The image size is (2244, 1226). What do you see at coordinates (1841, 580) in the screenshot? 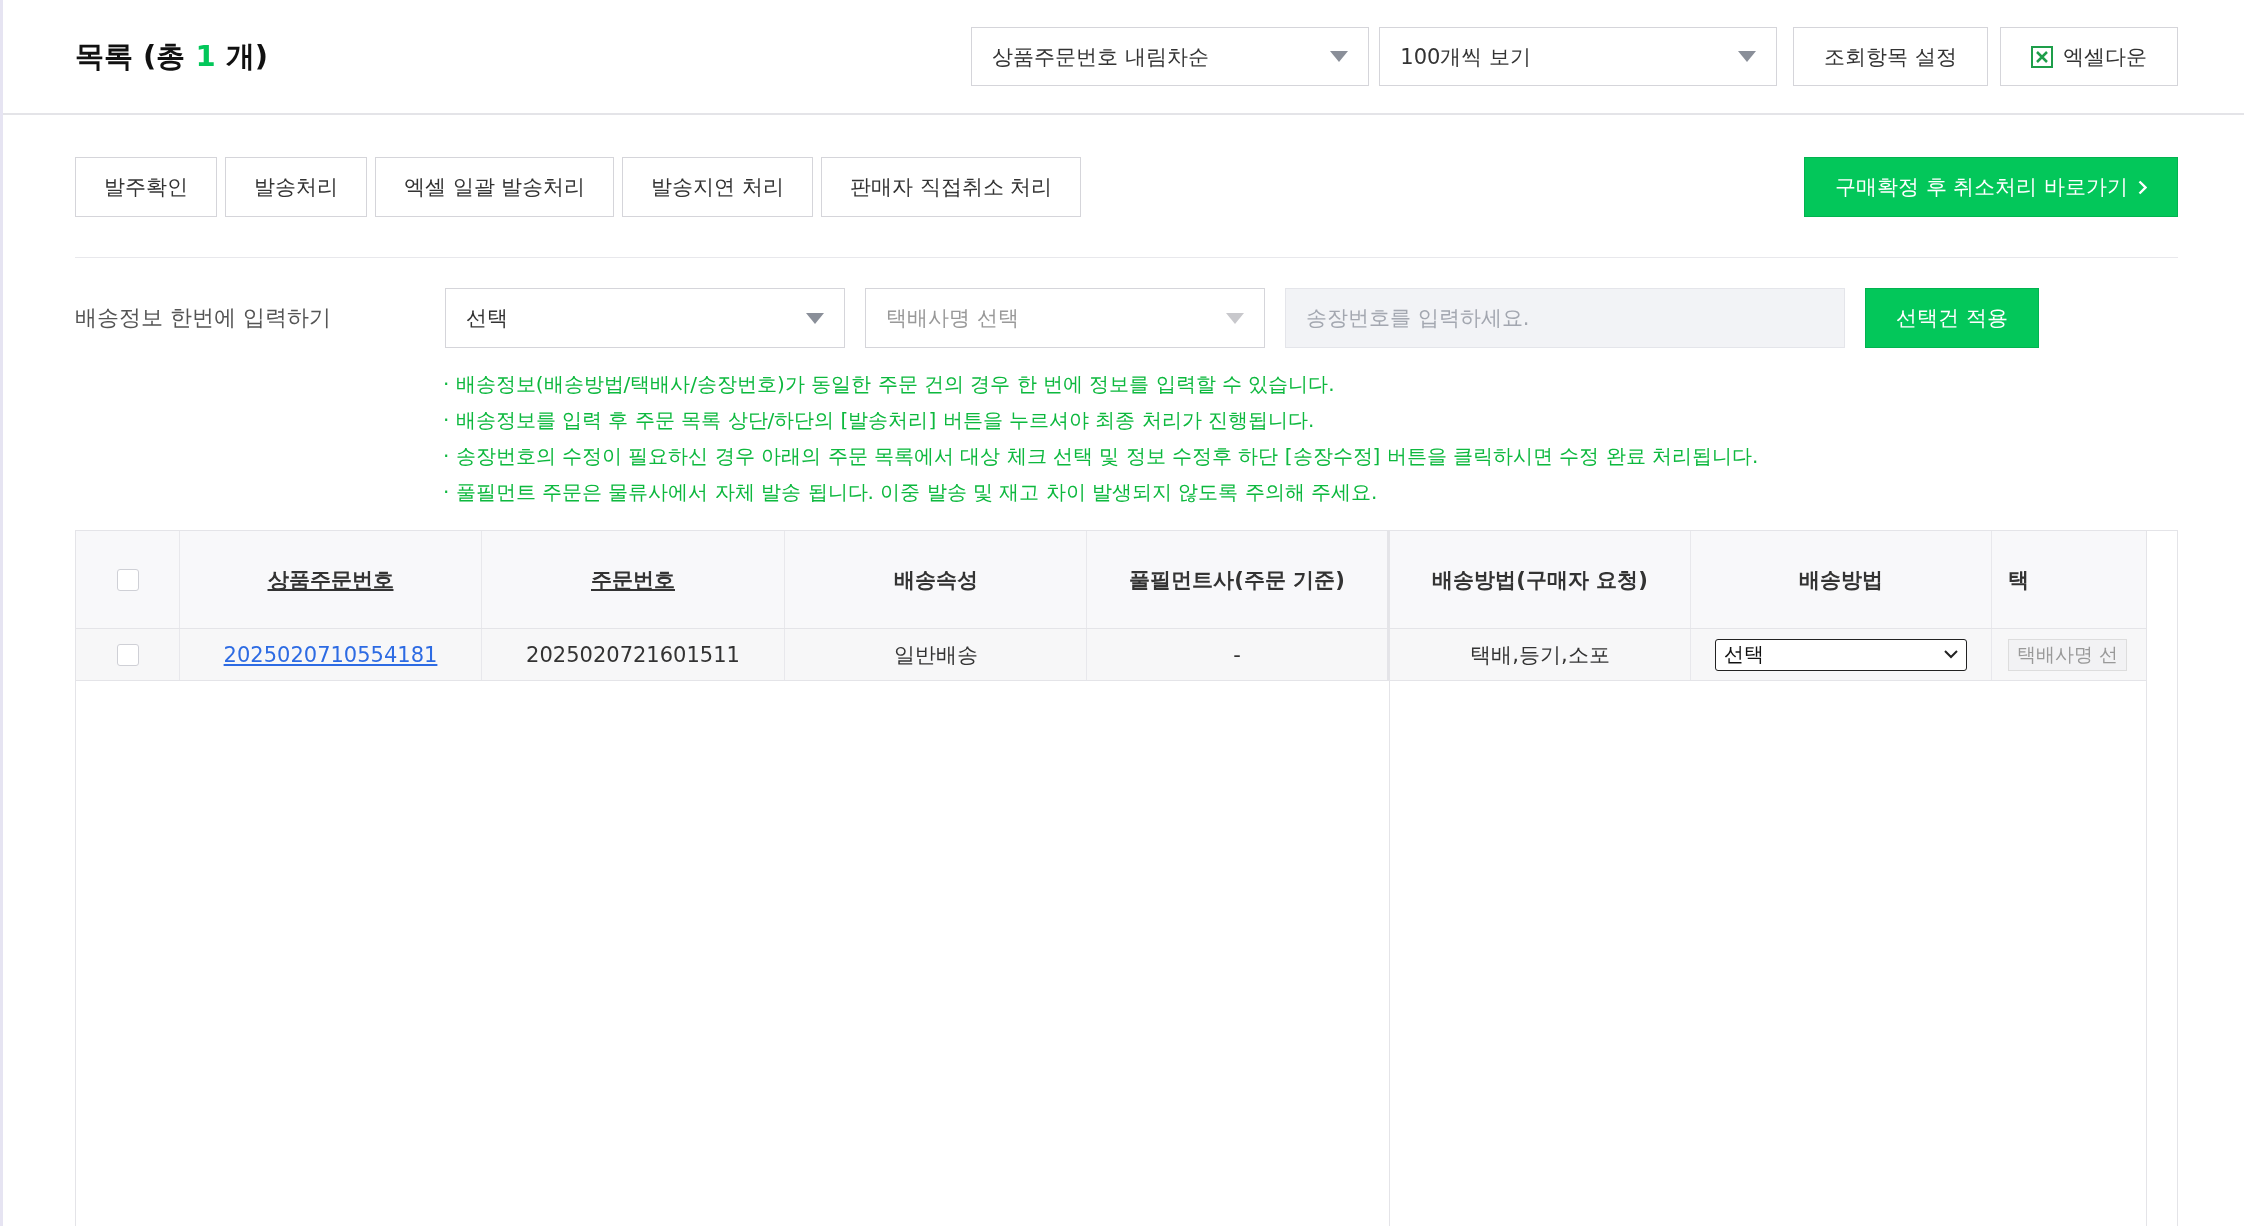
I see `column-header: 배송방법` at bounding box center [1841, 580].